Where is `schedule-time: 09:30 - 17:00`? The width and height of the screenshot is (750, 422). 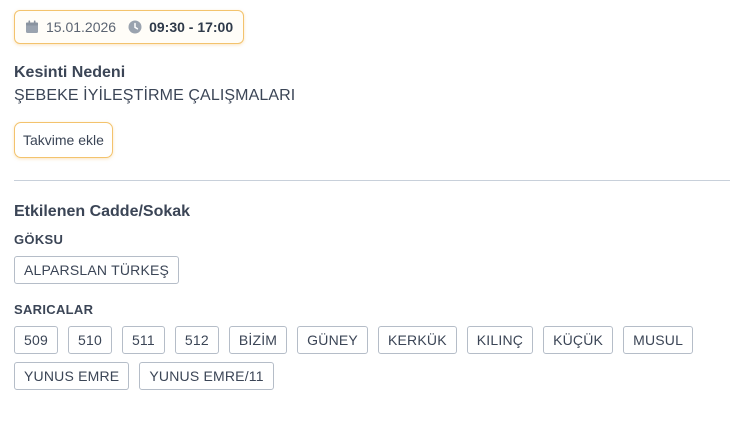
schedule-time: 09:30 - 17:00 is located at coordinates (191, 27).